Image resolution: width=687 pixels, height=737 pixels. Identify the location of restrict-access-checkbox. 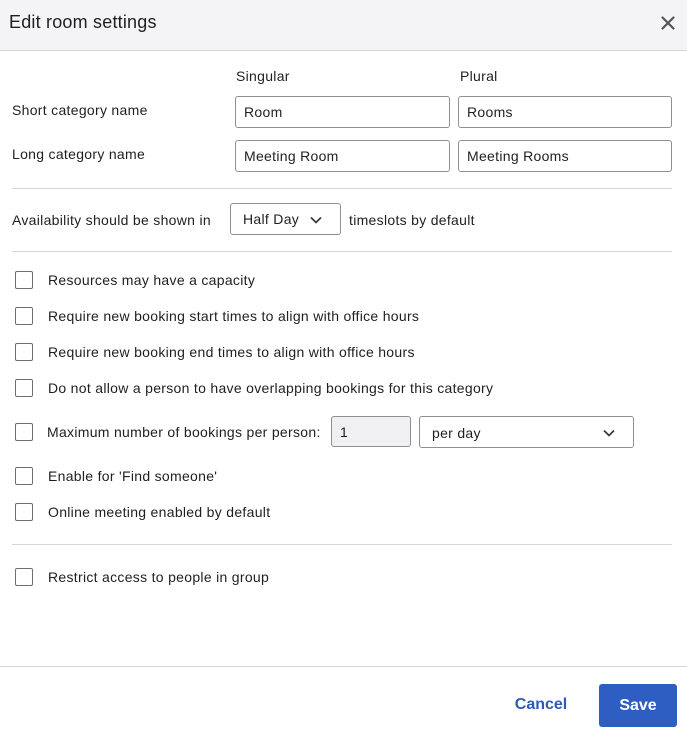
(24, 577).